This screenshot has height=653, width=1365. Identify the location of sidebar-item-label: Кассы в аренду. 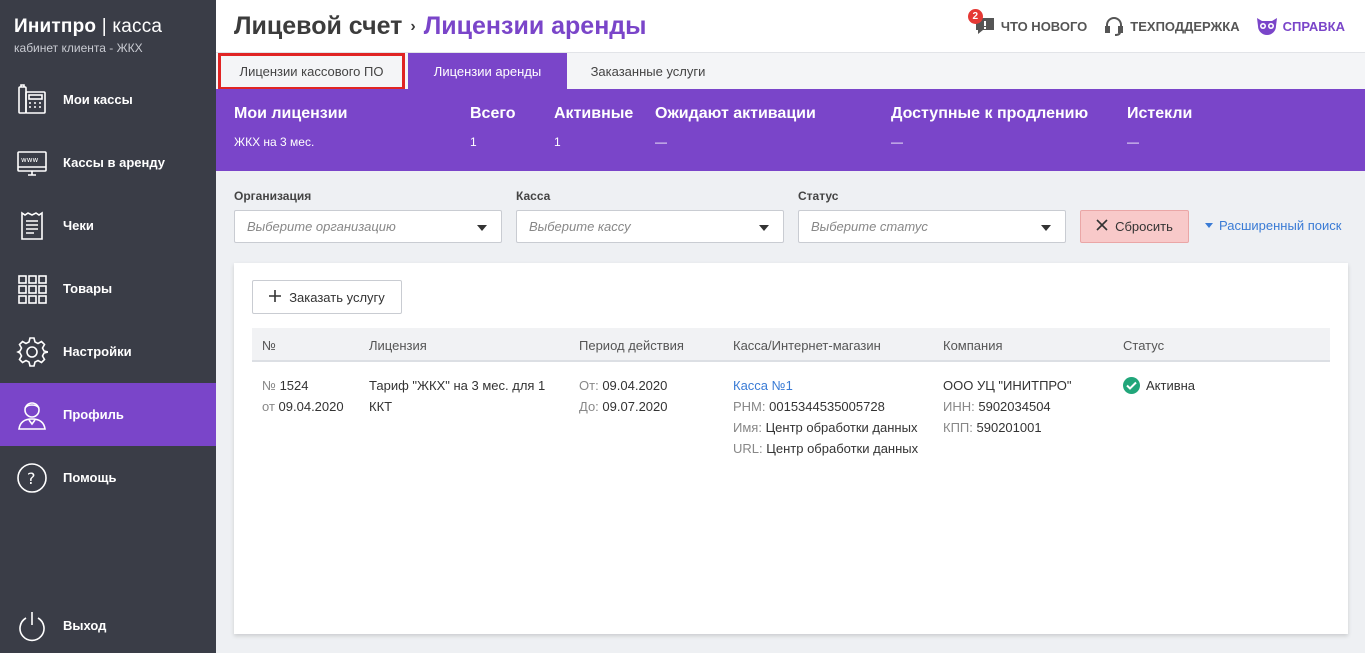
(114, 162).